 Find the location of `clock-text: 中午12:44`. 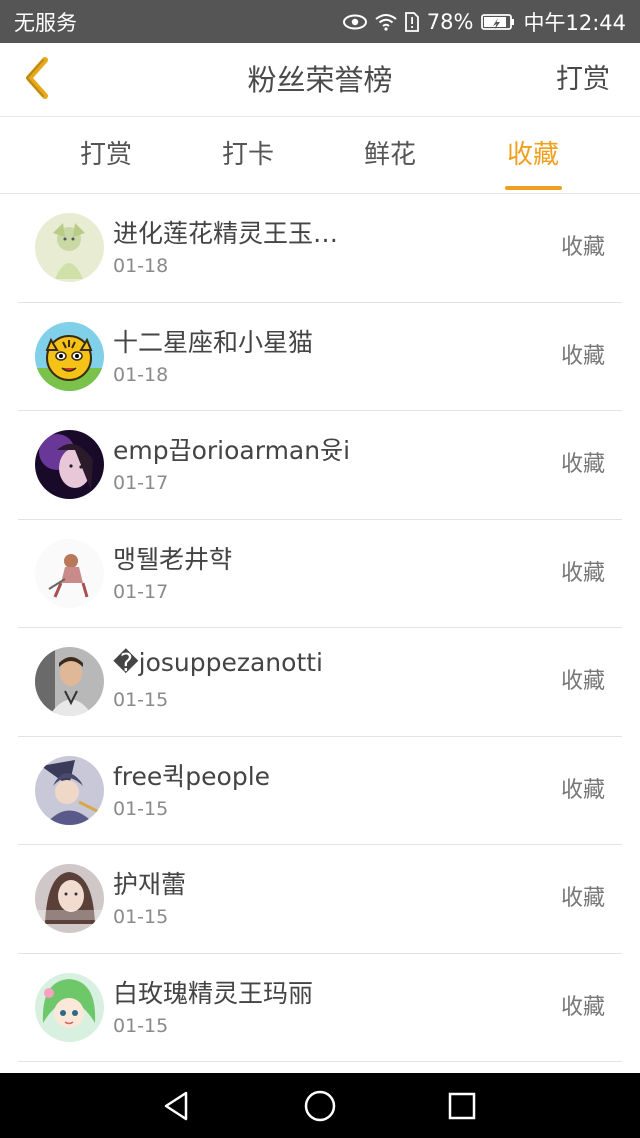

clock-text: 中午12:44 is located at coordinates (574, 22).